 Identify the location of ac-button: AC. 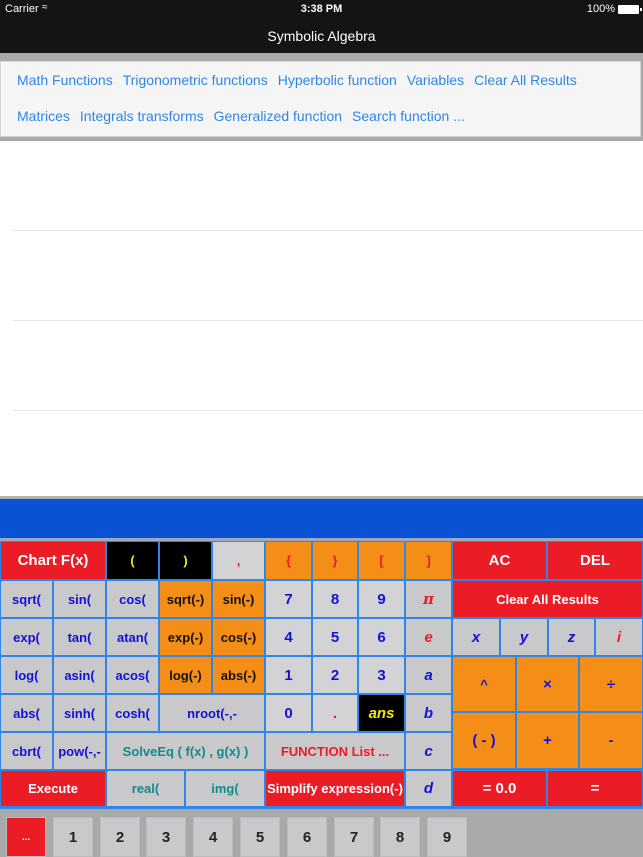
(499, 560).